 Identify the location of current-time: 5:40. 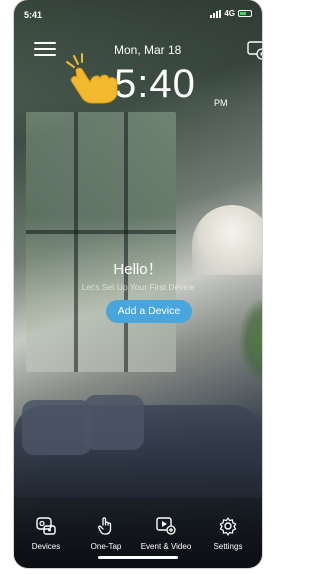
(155, 84).